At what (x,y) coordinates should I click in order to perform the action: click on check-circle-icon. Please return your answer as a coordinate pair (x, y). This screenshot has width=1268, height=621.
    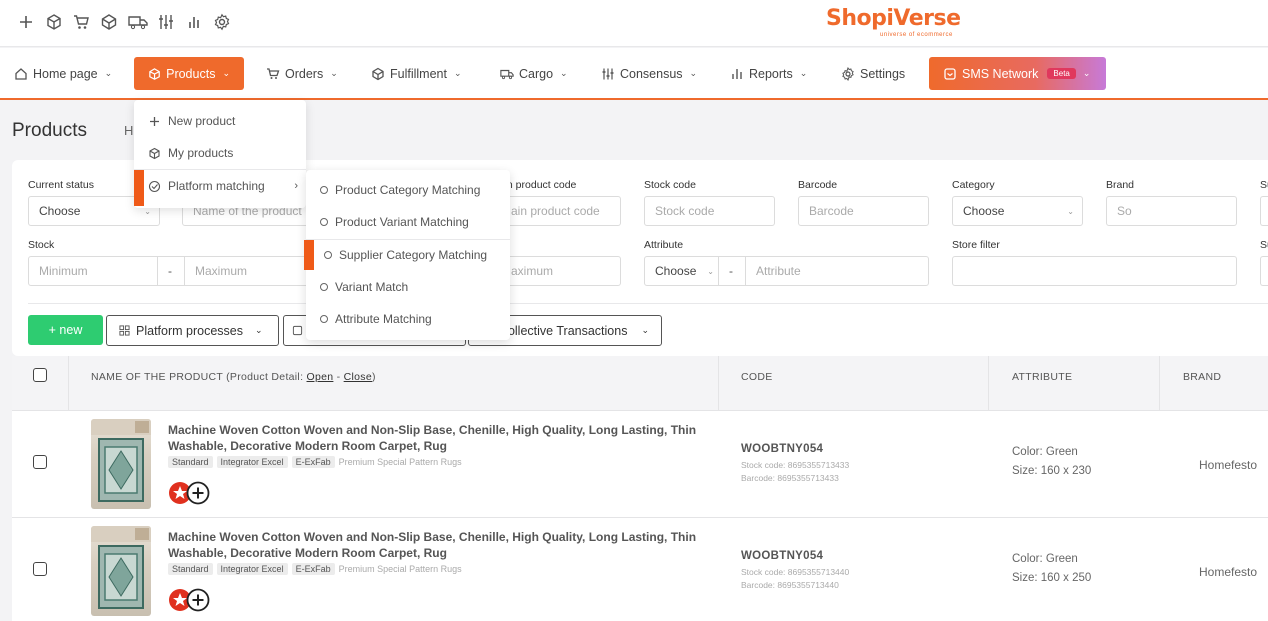
    Looking at the image, I should click on (154, 186).